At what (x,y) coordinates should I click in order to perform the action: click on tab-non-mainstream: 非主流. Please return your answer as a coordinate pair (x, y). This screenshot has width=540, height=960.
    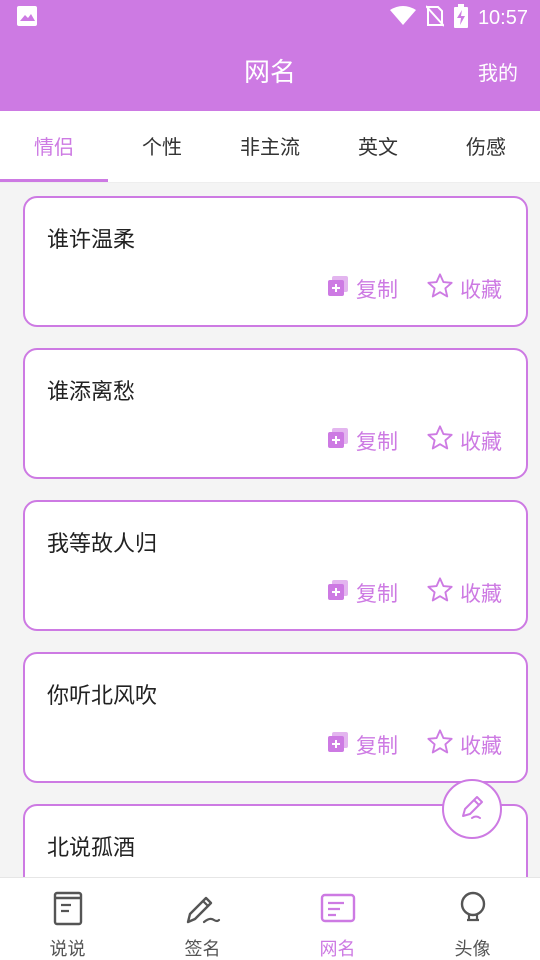
    Looking at the image, I should click on (270, 146).